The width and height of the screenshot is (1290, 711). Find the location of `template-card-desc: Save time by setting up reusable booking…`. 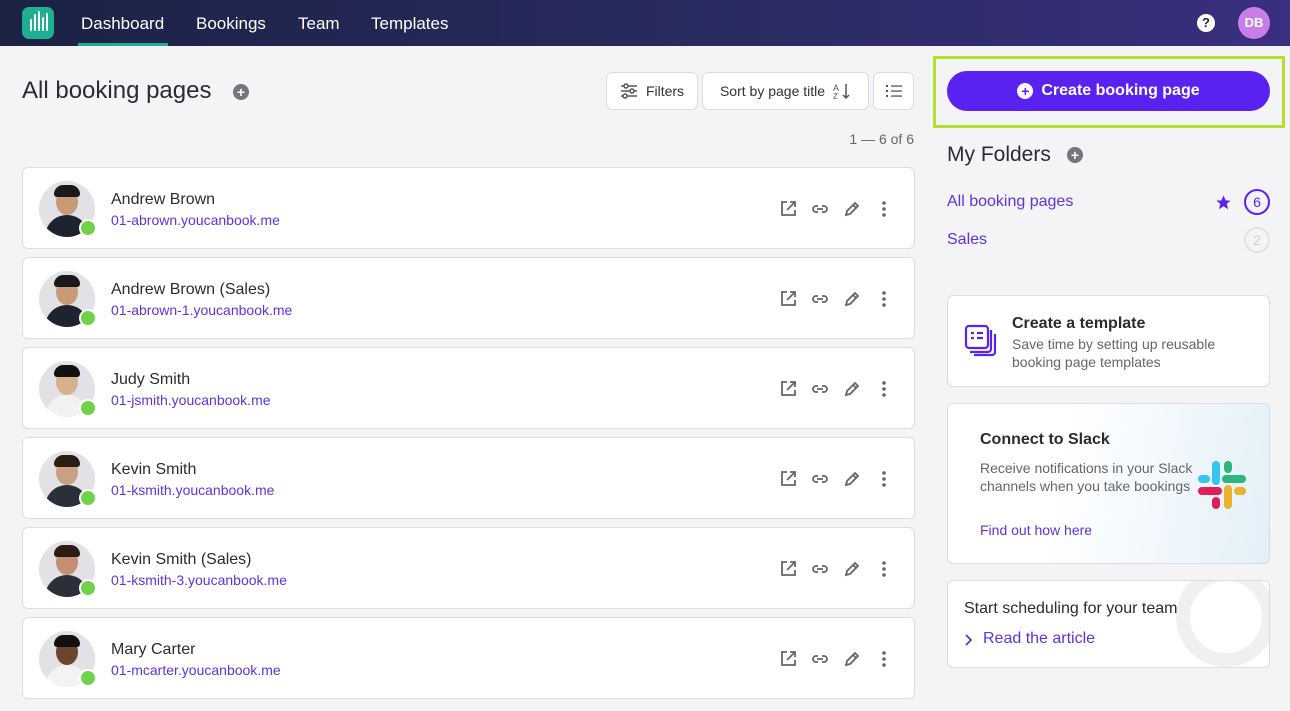

template-card-desc: Save time by setting up reusable booking… is located at coordinates (1114, 353).